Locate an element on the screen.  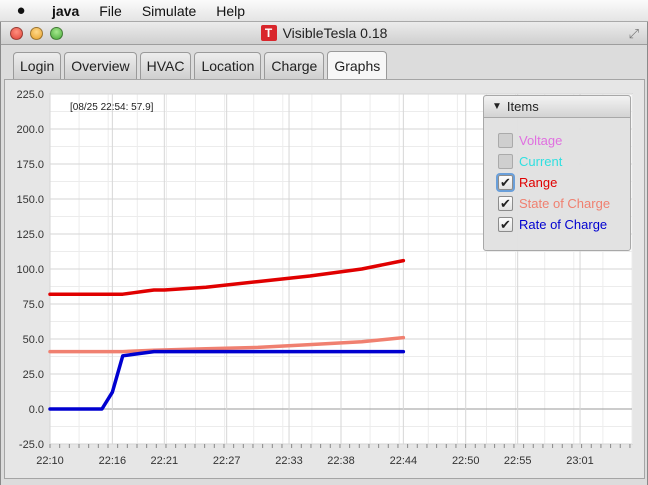
x-tick-label: 22:50 is located at coordinates (466, 461).